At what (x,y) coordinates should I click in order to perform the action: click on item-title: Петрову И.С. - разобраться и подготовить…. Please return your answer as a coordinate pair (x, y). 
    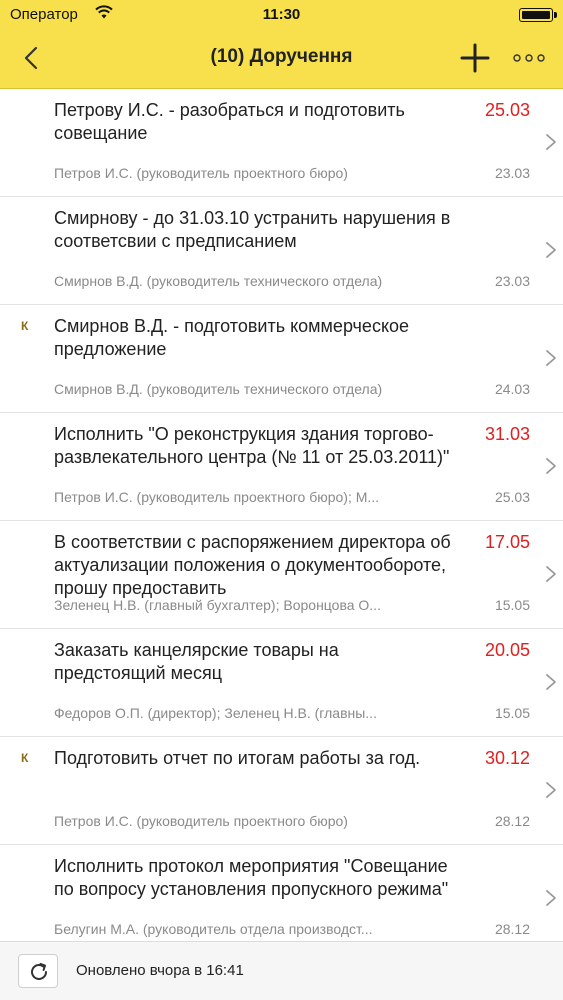
    Looking at the image, I should click on (229, 121).